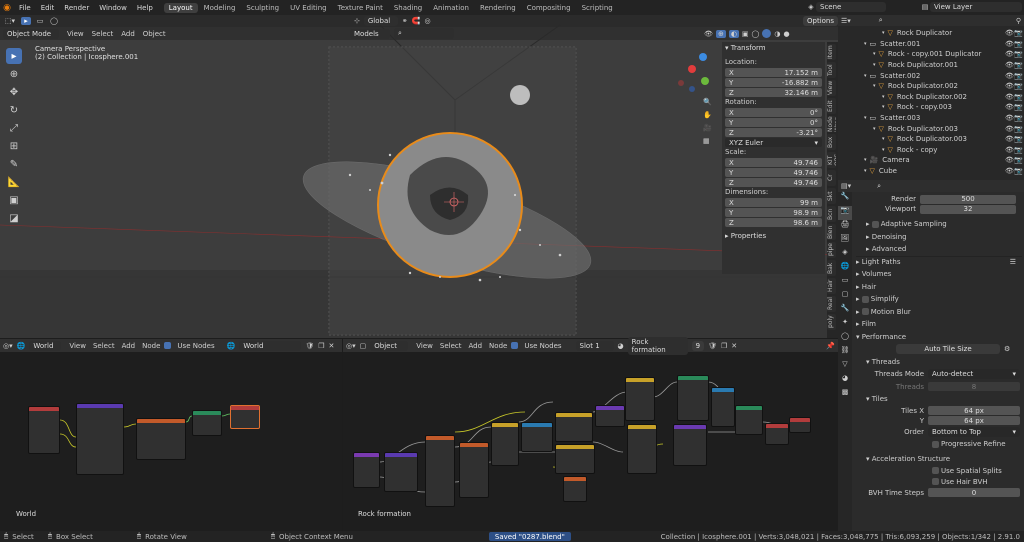 Image resolution: width=1024 pixels, height=542 pixels. I want to click on rotation-x-field: X 0°, so click(773, 112).